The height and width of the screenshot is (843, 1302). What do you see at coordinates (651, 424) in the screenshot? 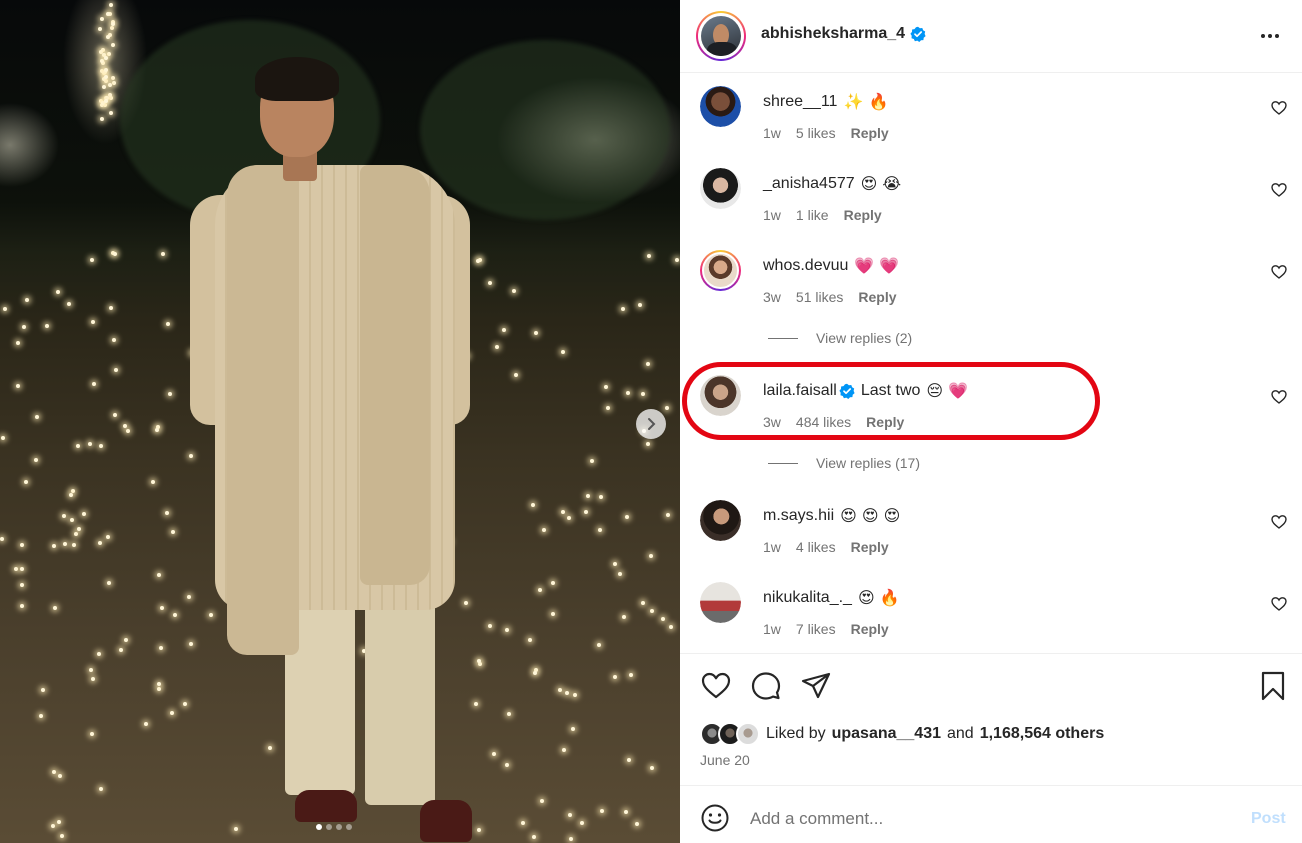
I see `carousel-next-button` at bounding box center [651, 424].